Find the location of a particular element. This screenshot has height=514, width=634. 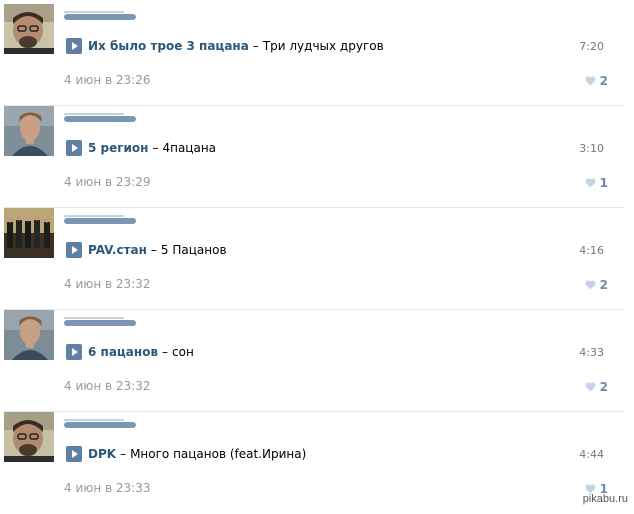

audio-track: DPK – Много пацанов (feat.Ирина) is located at coordinates (186, 454).